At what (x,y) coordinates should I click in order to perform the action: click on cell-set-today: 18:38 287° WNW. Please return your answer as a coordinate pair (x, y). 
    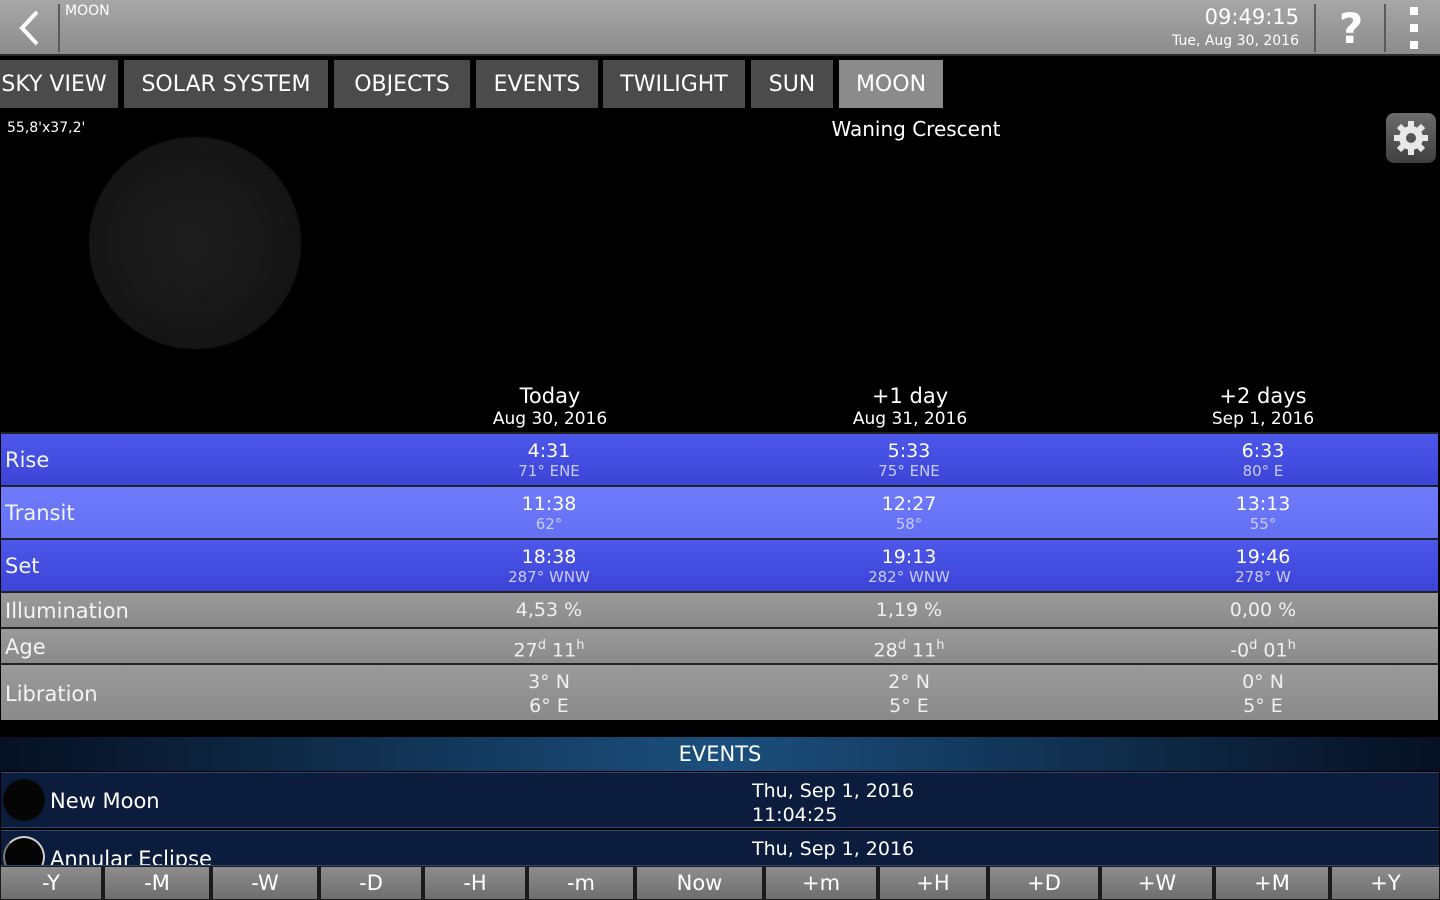
    Looking at the image, I should click on (549, 566).